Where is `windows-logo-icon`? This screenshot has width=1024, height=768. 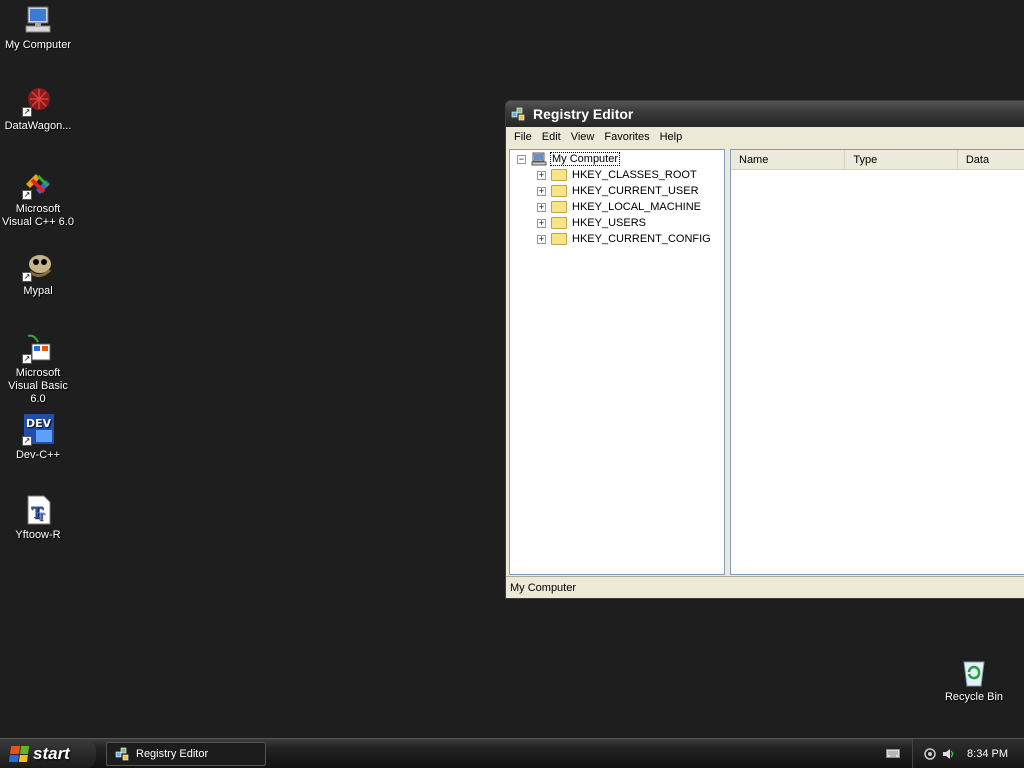
windows-logo-icon is located at coordinates (19, 754).